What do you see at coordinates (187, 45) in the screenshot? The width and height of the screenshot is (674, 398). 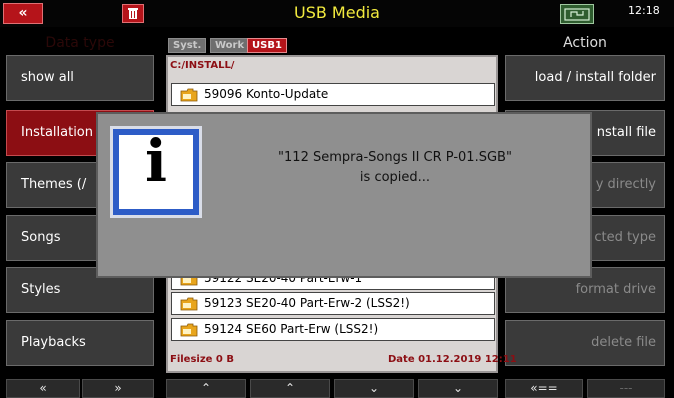 I see `tab-syst: Syst.` at bounding box center [187, 45].